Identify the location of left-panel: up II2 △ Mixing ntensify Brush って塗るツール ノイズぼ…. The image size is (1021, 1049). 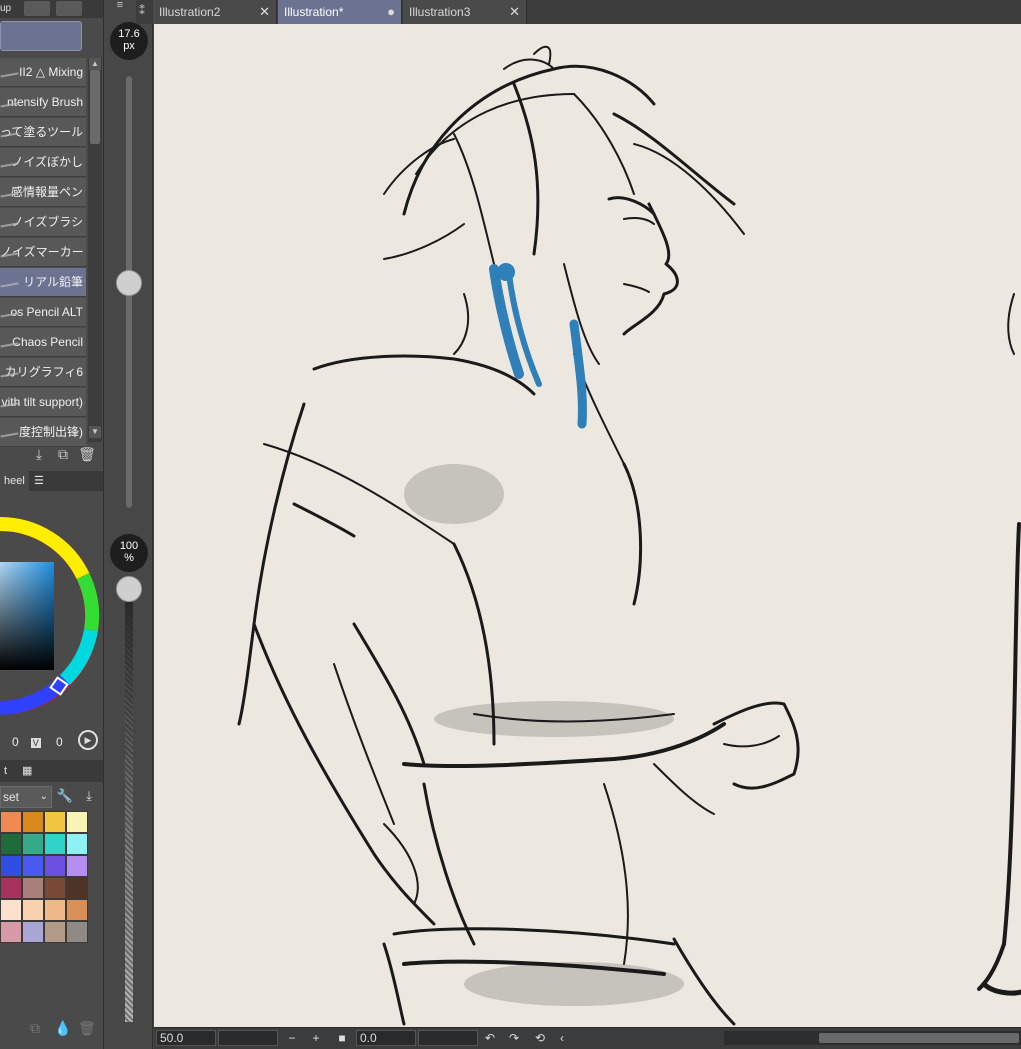
(52, 524).